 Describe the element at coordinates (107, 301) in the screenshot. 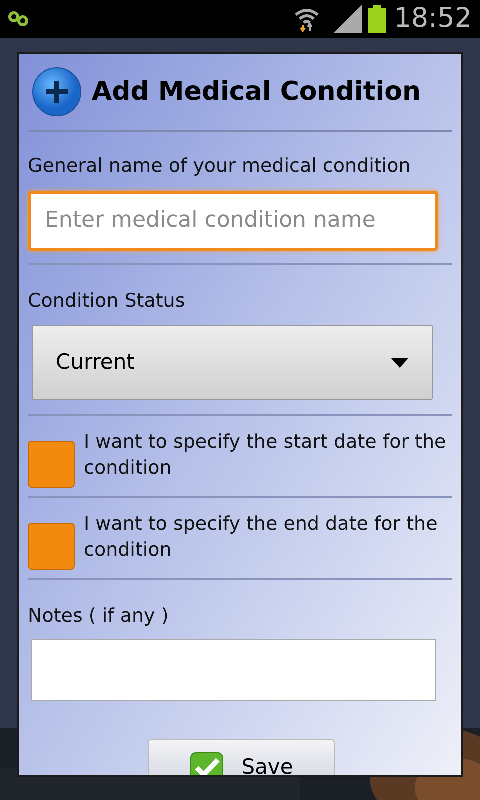

I see `field-label: Condition Status` at that location.